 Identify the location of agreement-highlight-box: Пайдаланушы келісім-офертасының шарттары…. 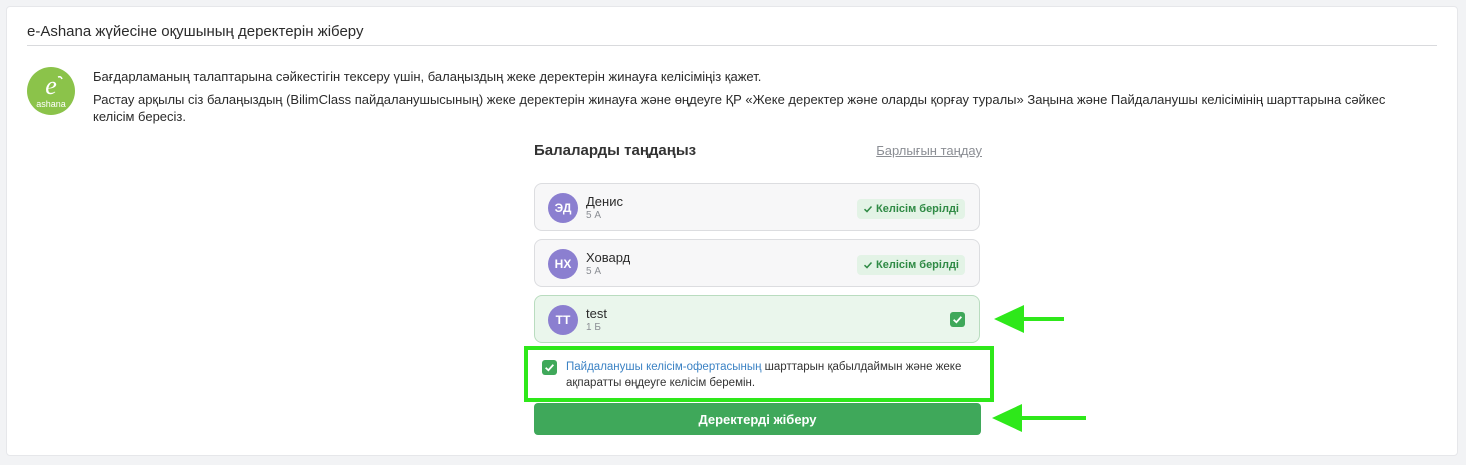
(759, 374).